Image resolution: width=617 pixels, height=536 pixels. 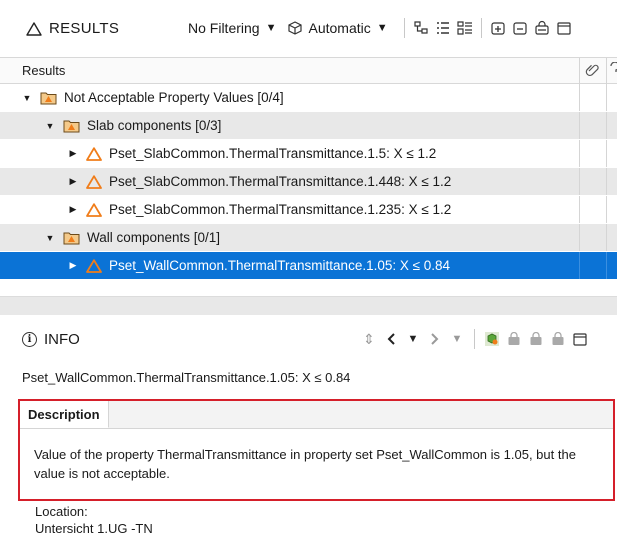 I want to click on tree-group-label: Wall components [0/1], so click(x=154, y=237).